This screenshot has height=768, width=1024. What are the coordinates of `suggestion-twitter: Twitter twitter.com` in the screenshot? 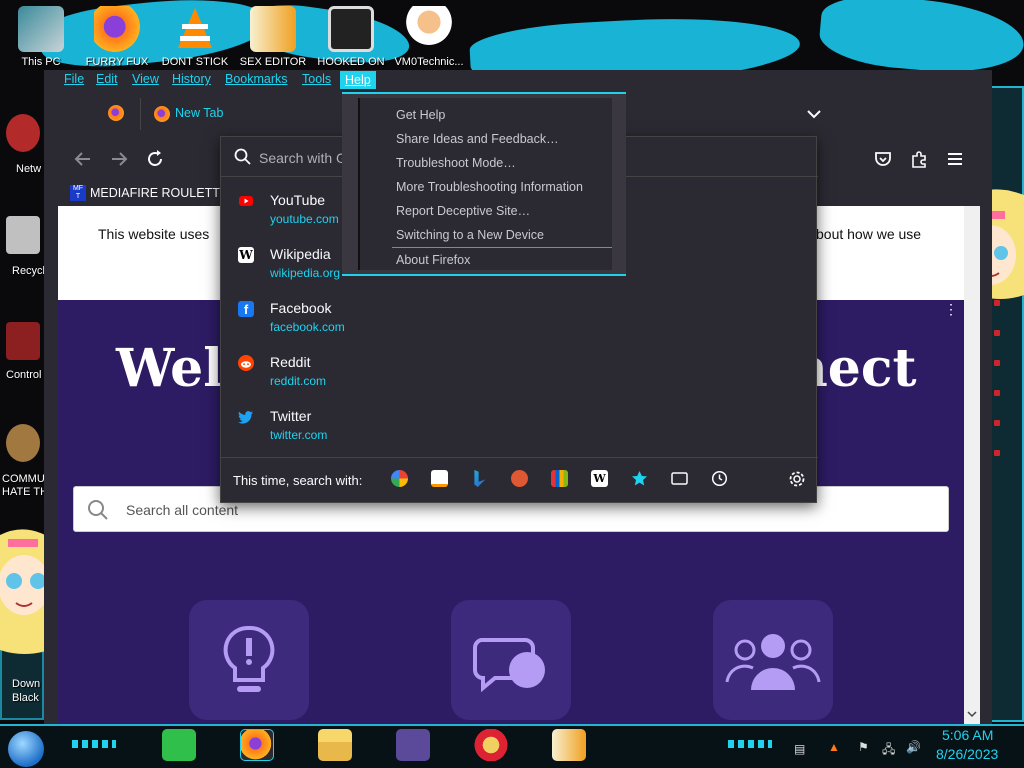 It's located at (519, 430).